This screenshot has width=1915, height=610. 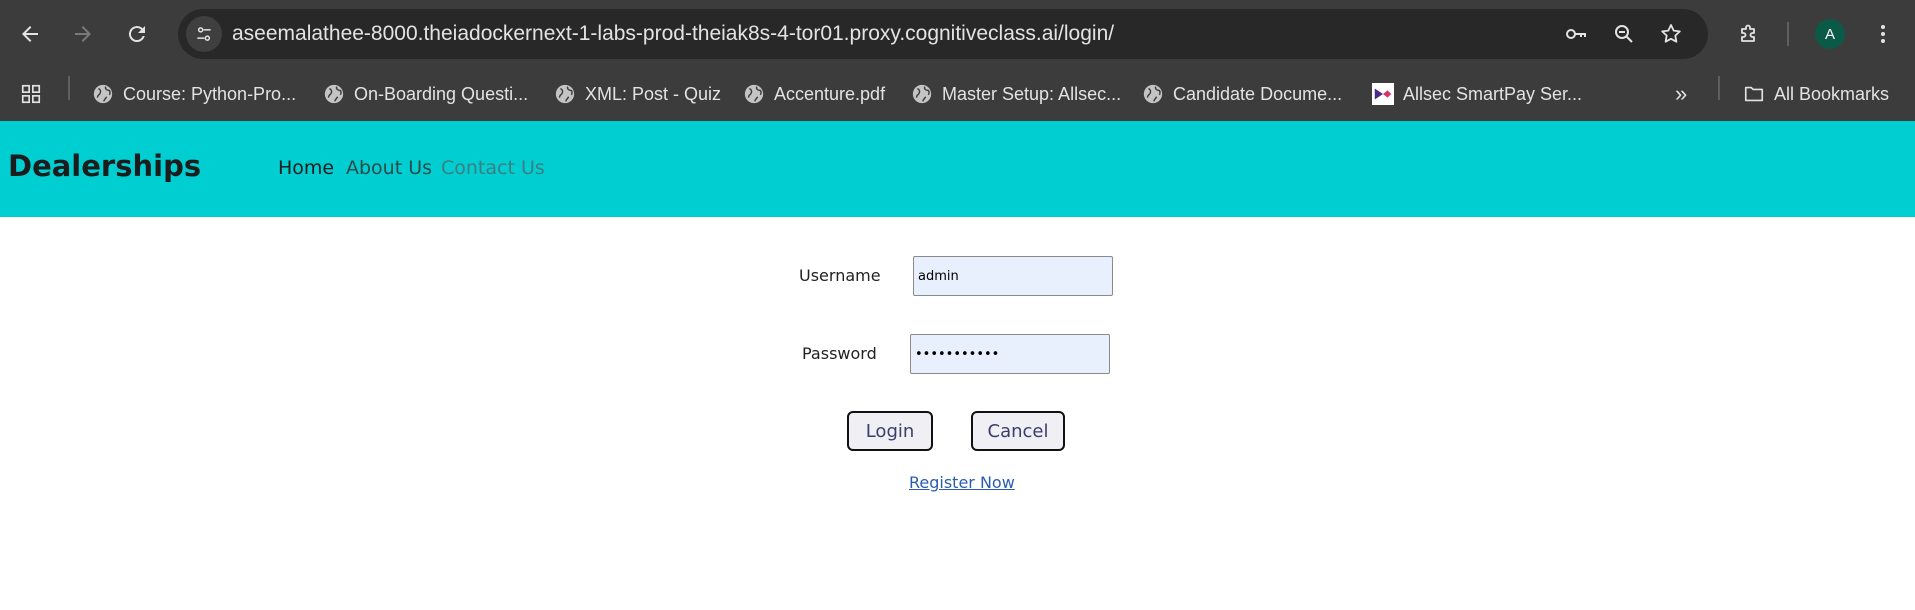 I want to click on reload-icon, so click(x=136, y=34).